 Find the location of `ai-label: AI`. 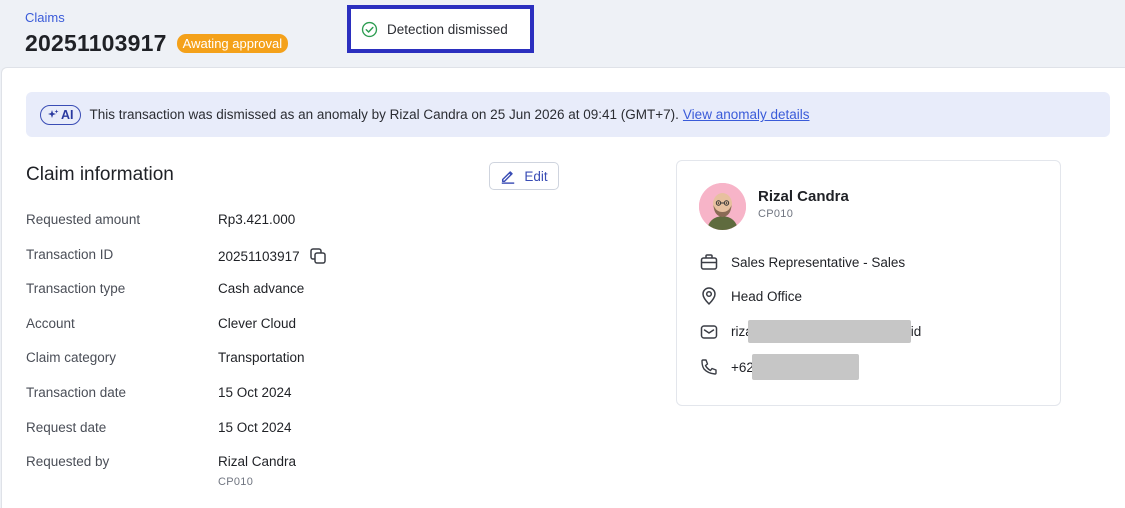

ai-label: AI is located at coordinates (67, 114).